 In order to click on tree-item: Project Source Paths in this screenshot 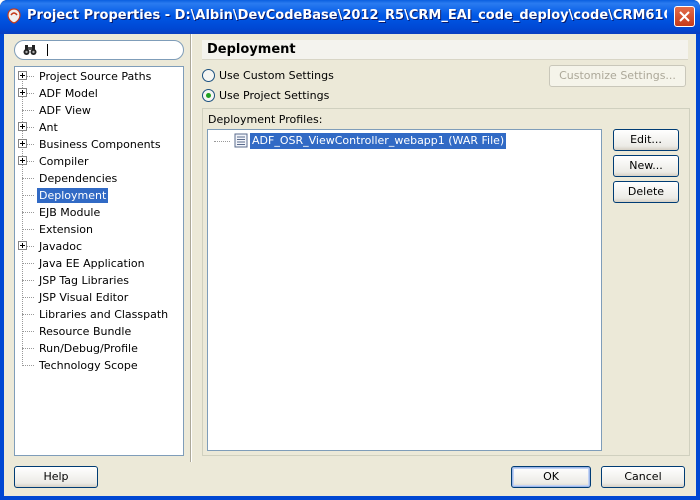, I will do `click(99, 76)`.